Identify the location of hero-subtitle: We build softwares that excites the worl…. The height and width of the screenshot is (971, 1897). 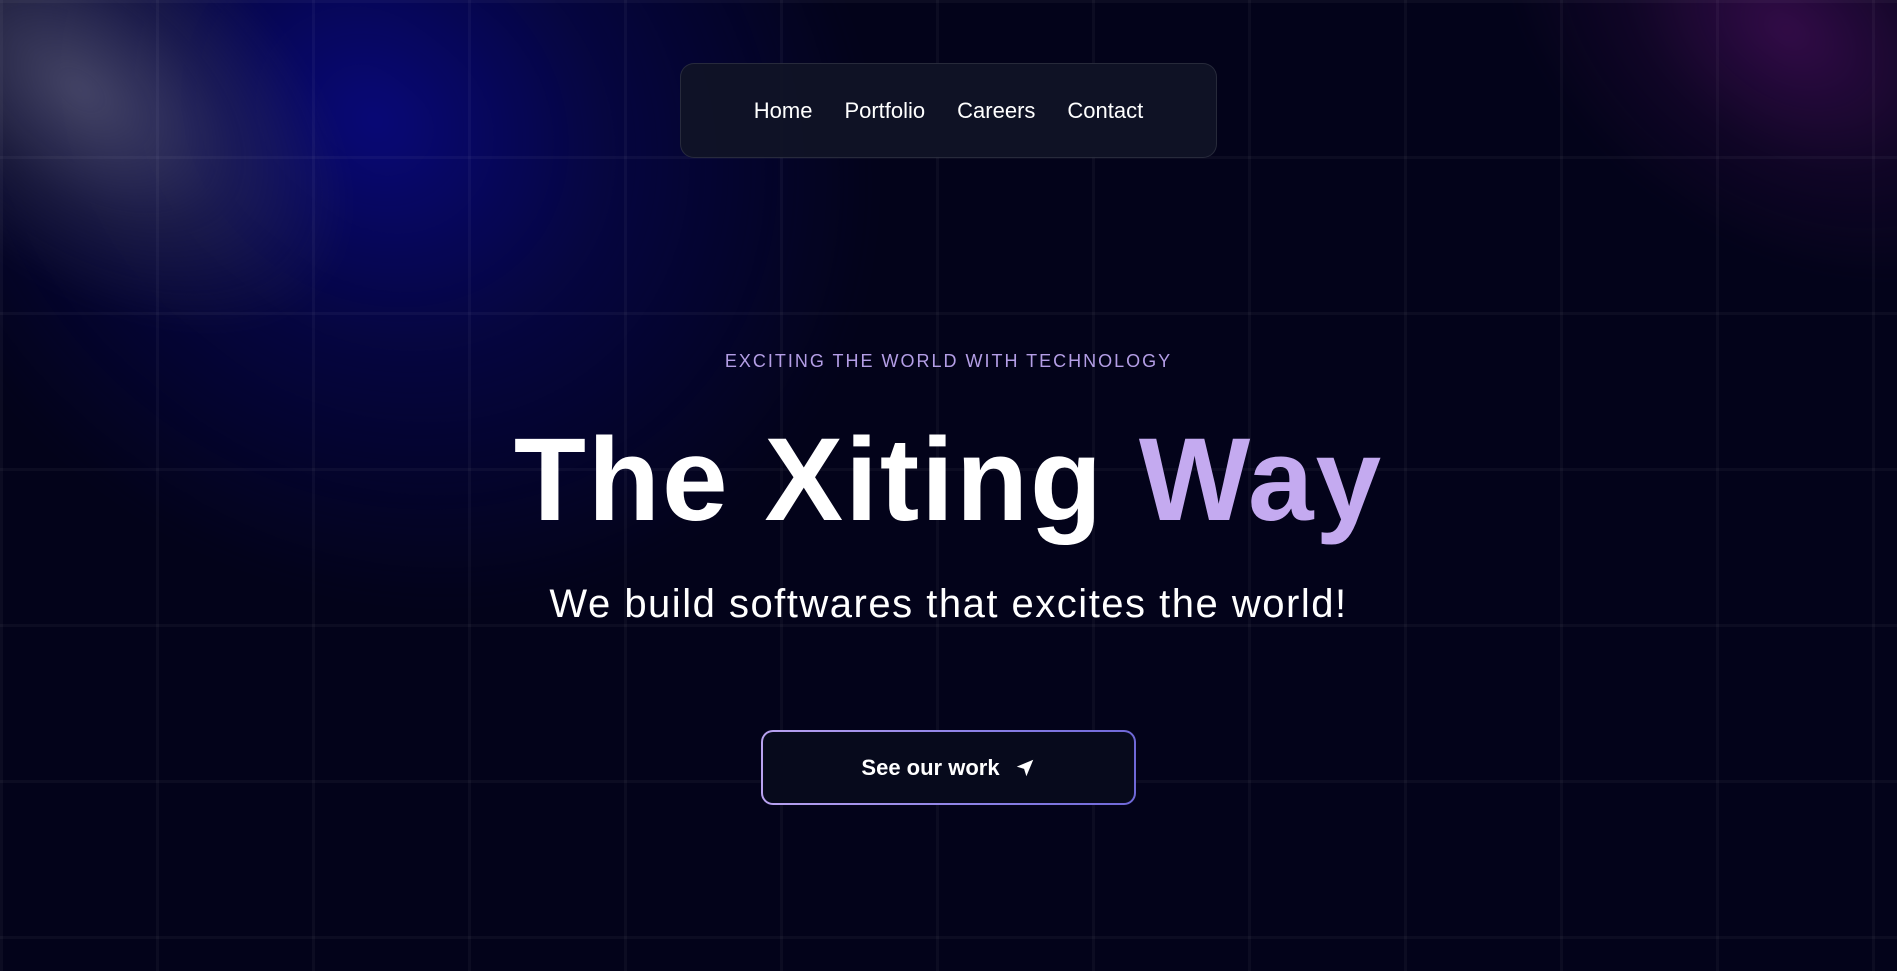
(948, 604).